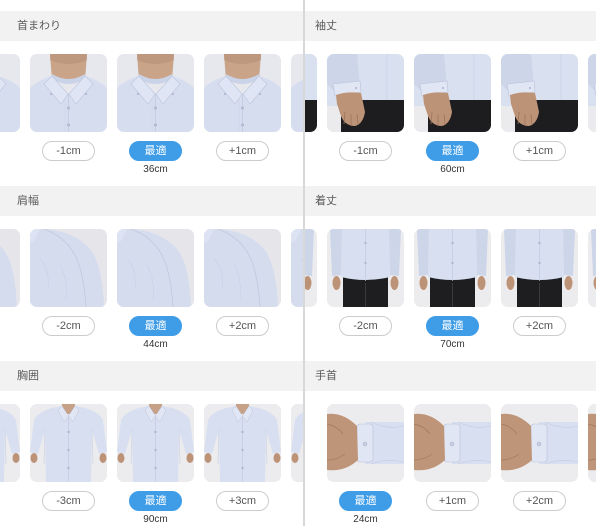 The height and width of the screenshot is (526, 596). Describe the element at coordinates (68, 151) in the screenshot. I see `neck-option-minus-1cm: -1cm` at that location.